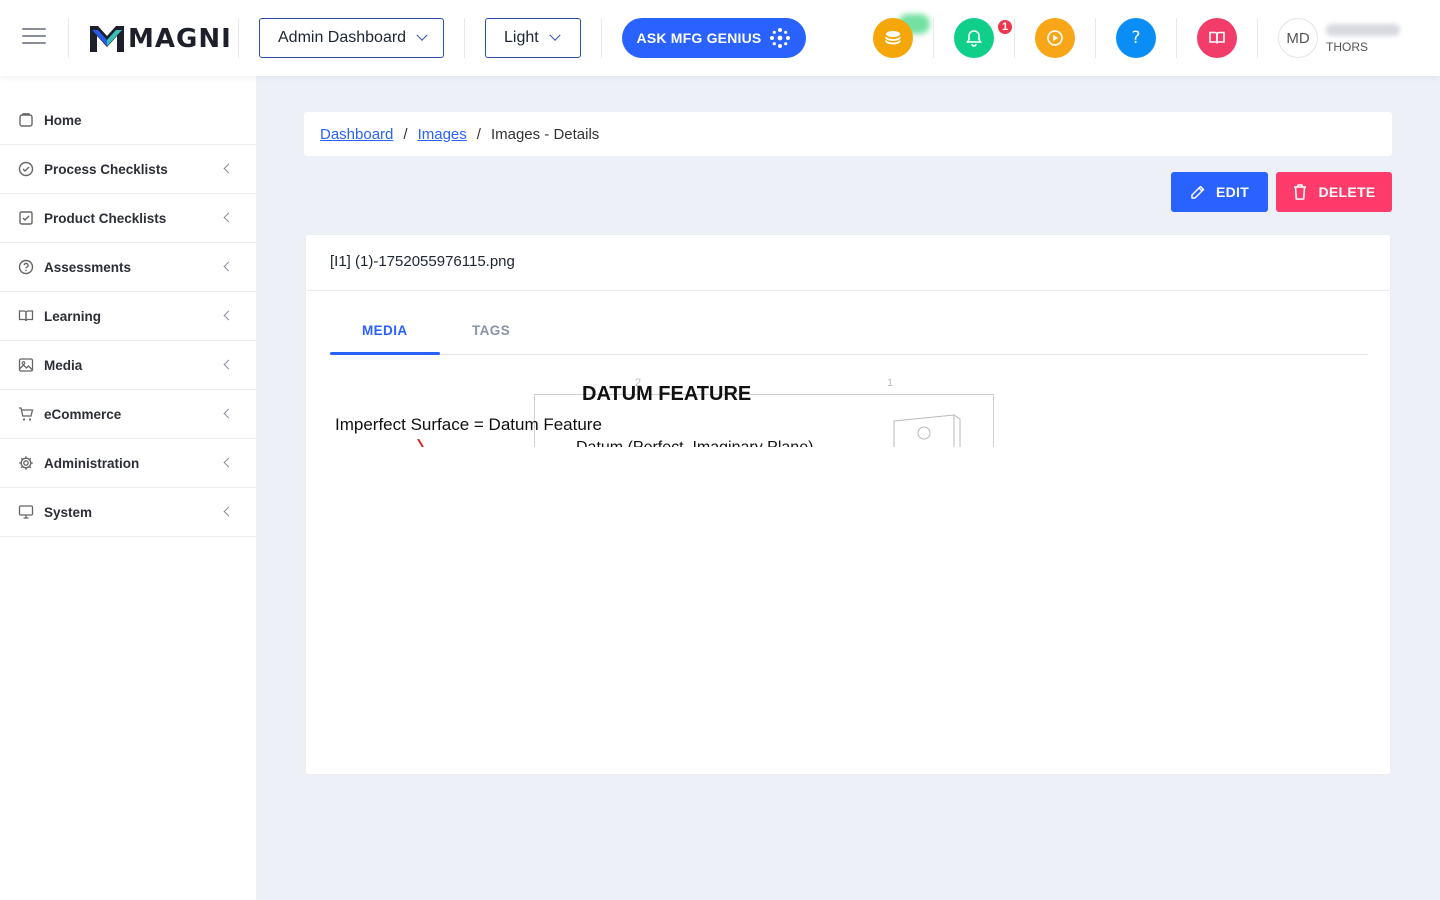 The image size is (1440, 900). I want to click on sidebar-item-label: eCommerce, so click(83, 414).